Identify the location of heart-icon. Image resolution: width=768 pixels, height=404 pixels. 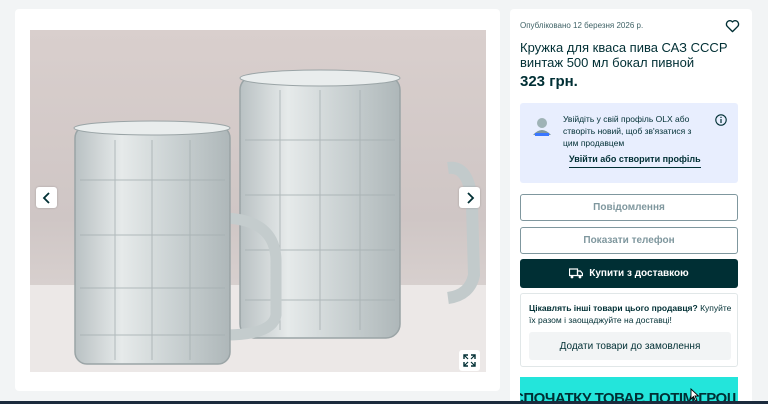
(732, 26).